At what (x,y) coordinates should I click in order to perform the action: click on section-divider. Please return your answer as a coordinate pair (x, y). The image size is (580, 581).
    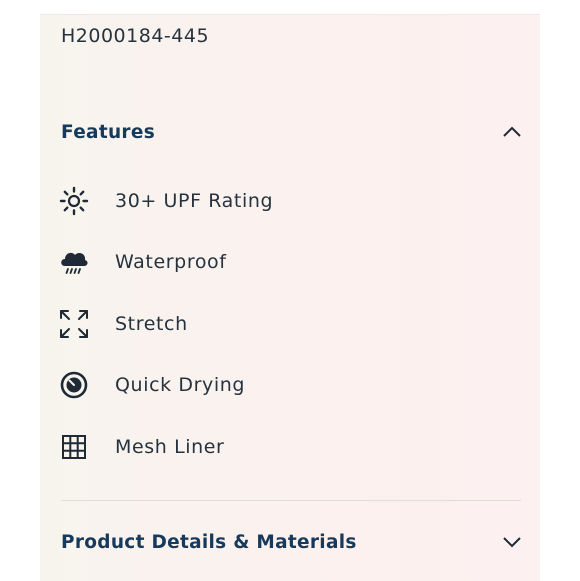
    Looking at the image, I should click on (291, 500).